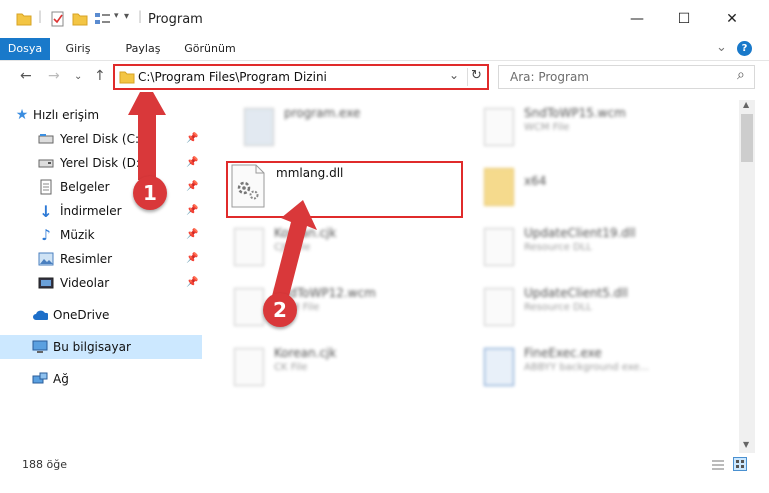 The image size is (769, 493). I want to click on step-badge-2: 2, so click(280, 310).